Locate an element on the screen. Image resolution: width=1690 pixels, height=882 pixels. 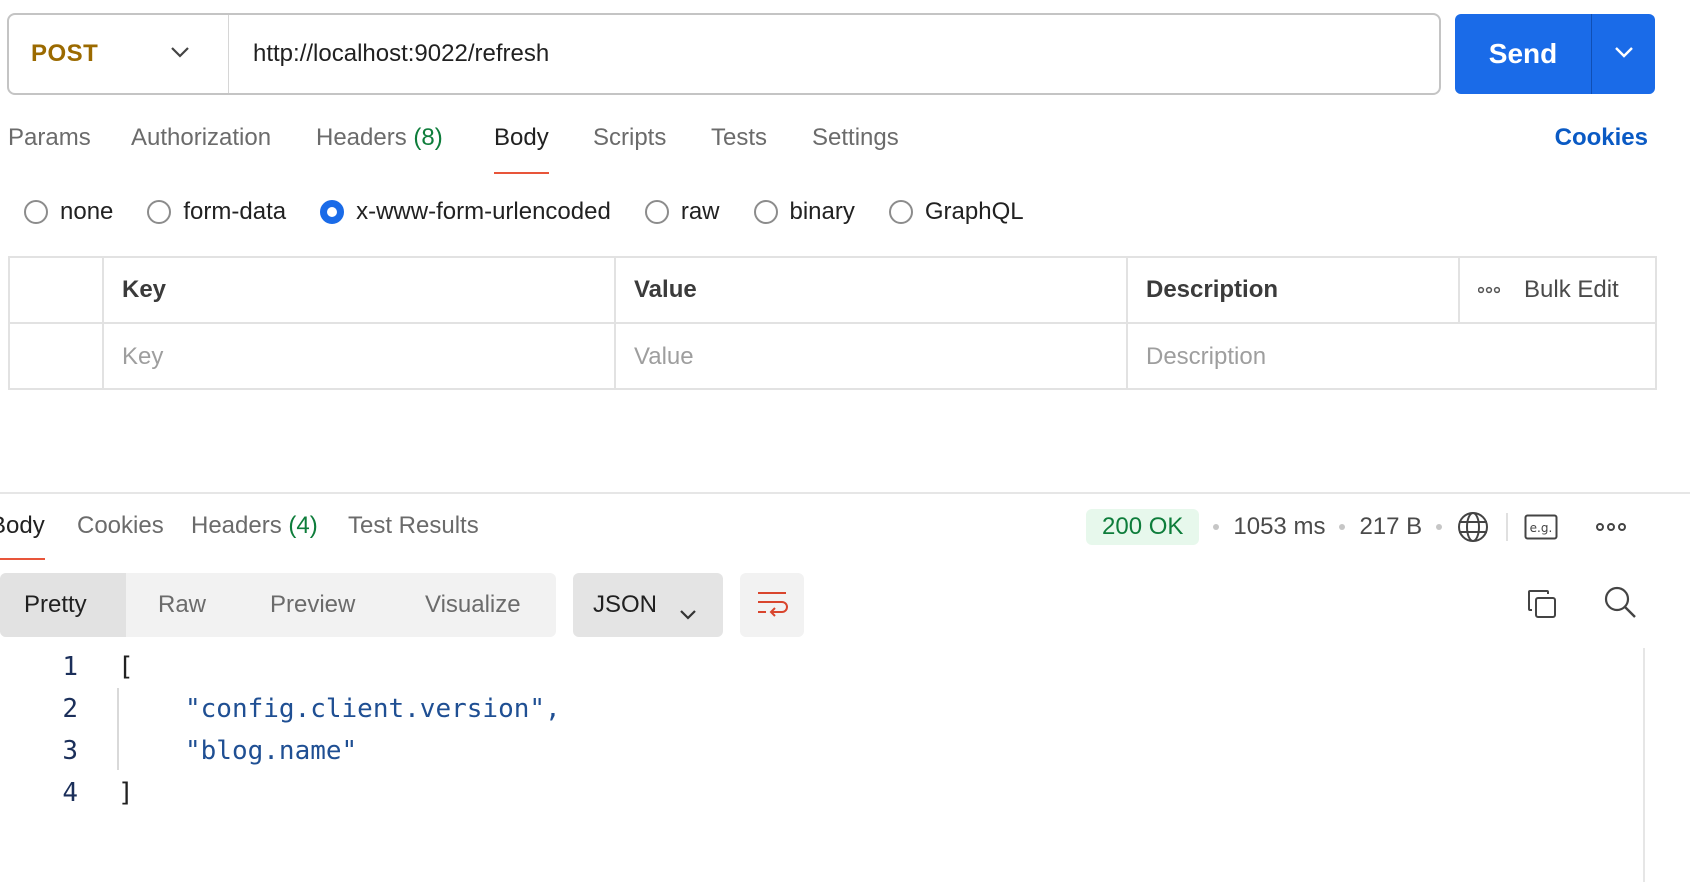
description-cell is located at coordinates (1392, 357).